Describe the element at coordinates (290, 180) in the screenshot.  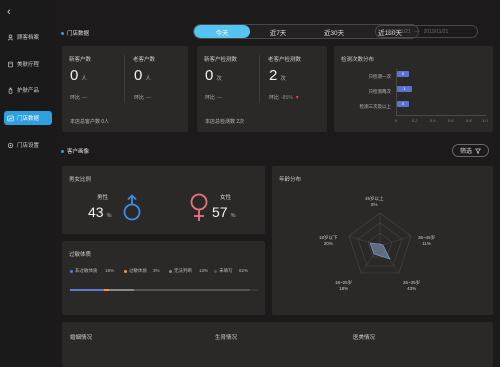
I see `age-card-title: 年龄分布` at that location.